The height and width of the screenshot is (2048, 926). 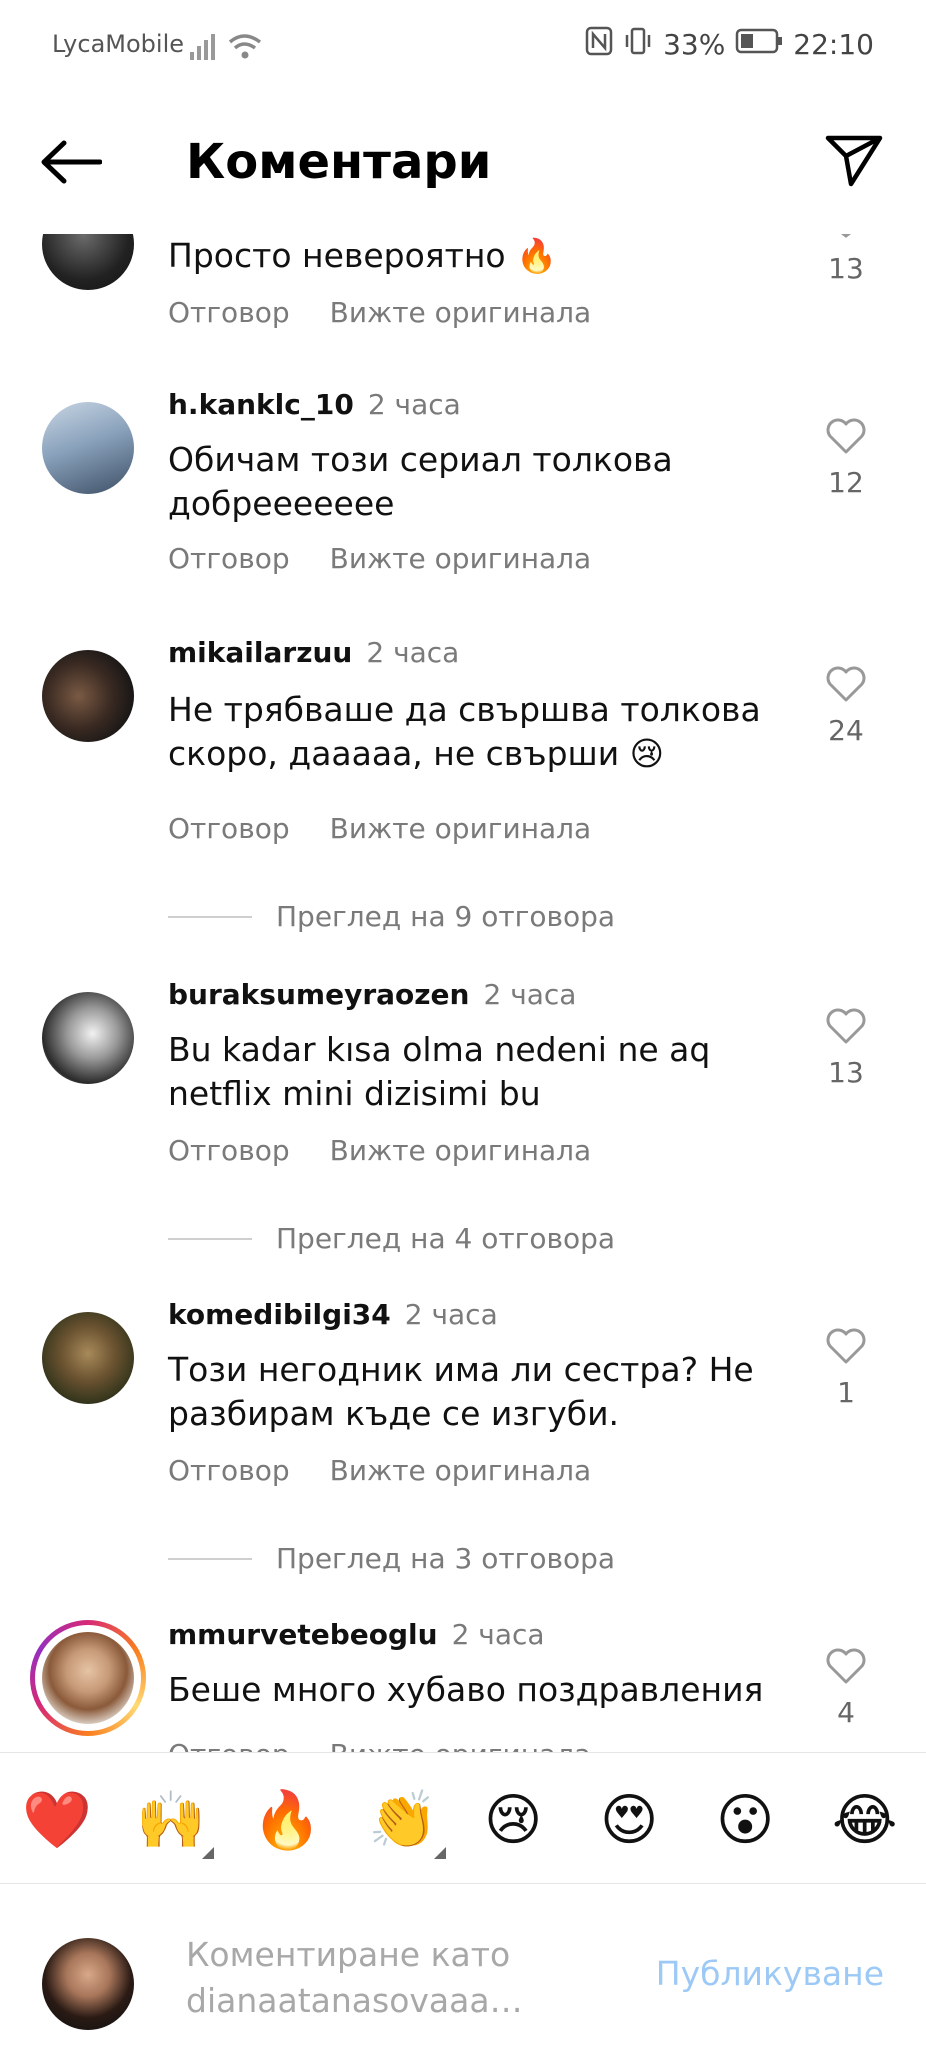 I want to click on view-replies-button: Преглед на 9 отговора, so click(x=391, y=916).